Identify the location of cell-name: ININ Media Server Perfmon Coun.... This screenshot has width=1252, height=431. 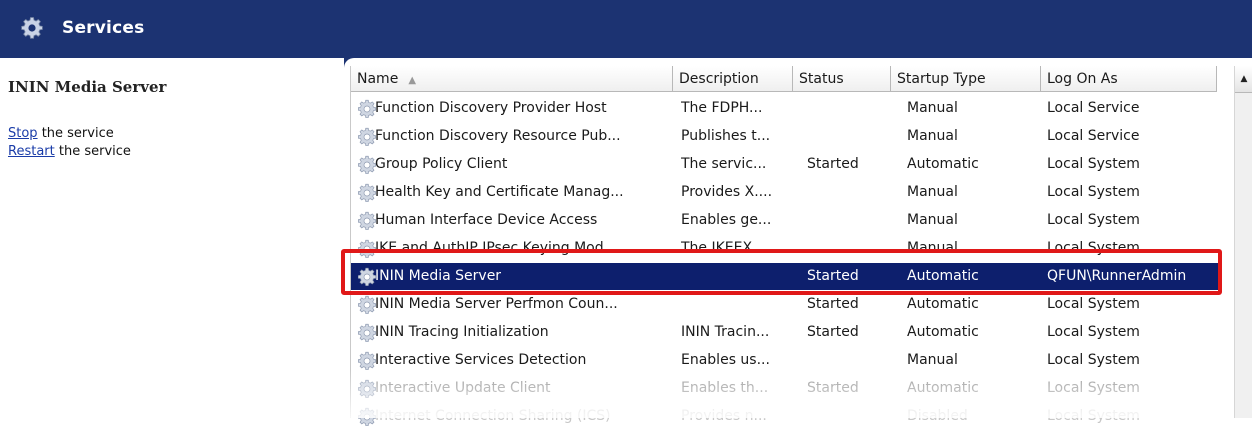
(496, 304).